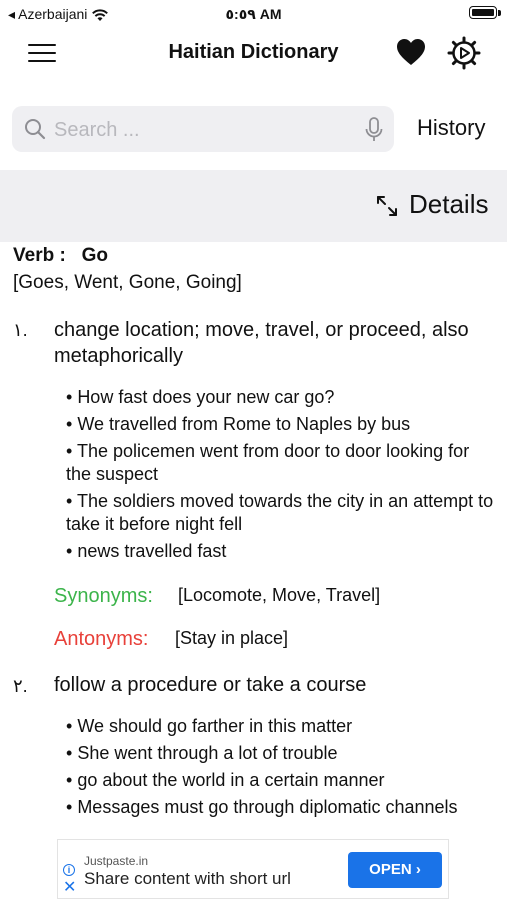 The height and width of the screenshot is (900, 507). Describe the element at coordinates (279, 595) in the screenshot. I see `synonyms-value: [Locomote, Move, Travel]` at that location.